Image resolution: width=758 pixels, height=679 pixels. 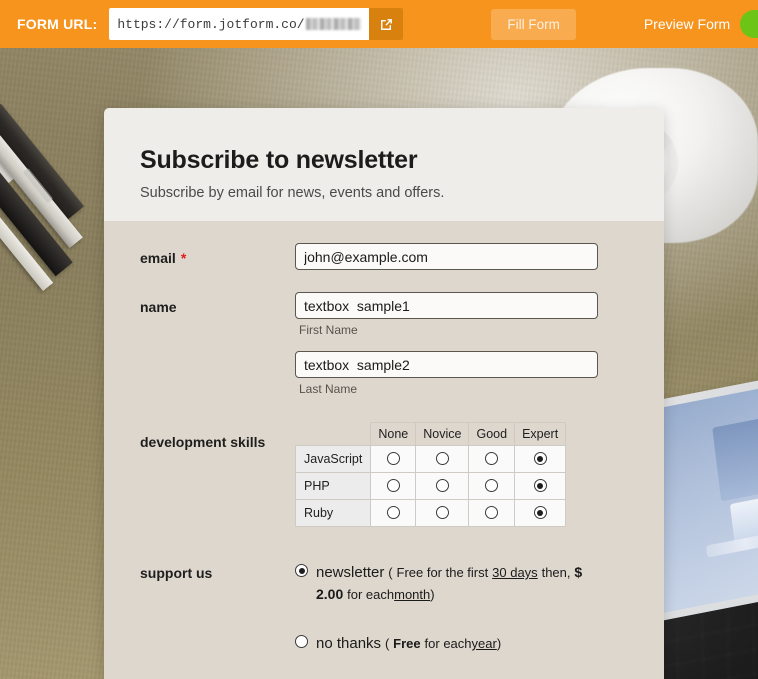 What do you see at coordinates (57, 24) in the screenshot?
I see `form-url-label: FORM URL:` at bounding box center [57, 24].